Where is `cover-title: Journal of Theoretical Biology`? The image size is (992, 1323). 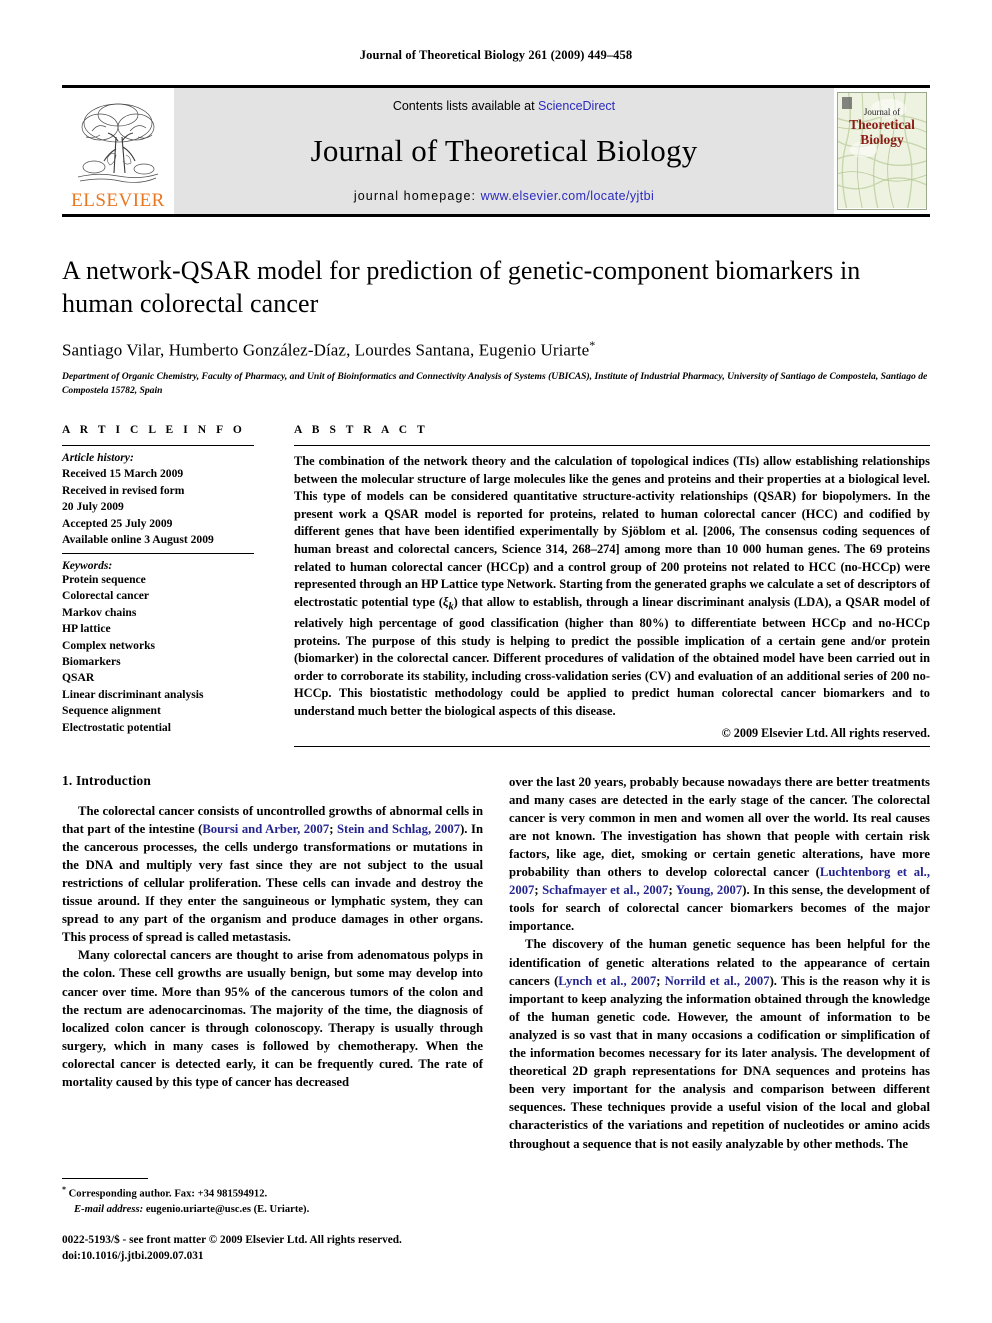 cover-title: Journal of Theoretical Biology is located at coordinates (882, 127).